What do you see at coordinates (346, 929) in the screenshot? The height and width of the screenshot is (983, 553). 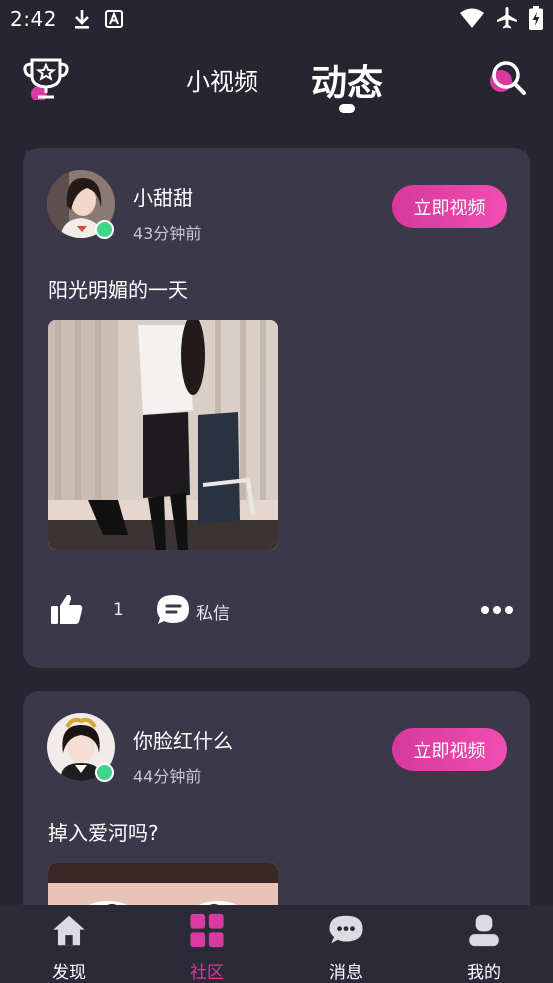 I see `chat-icon` at bounding box center [346, 929].